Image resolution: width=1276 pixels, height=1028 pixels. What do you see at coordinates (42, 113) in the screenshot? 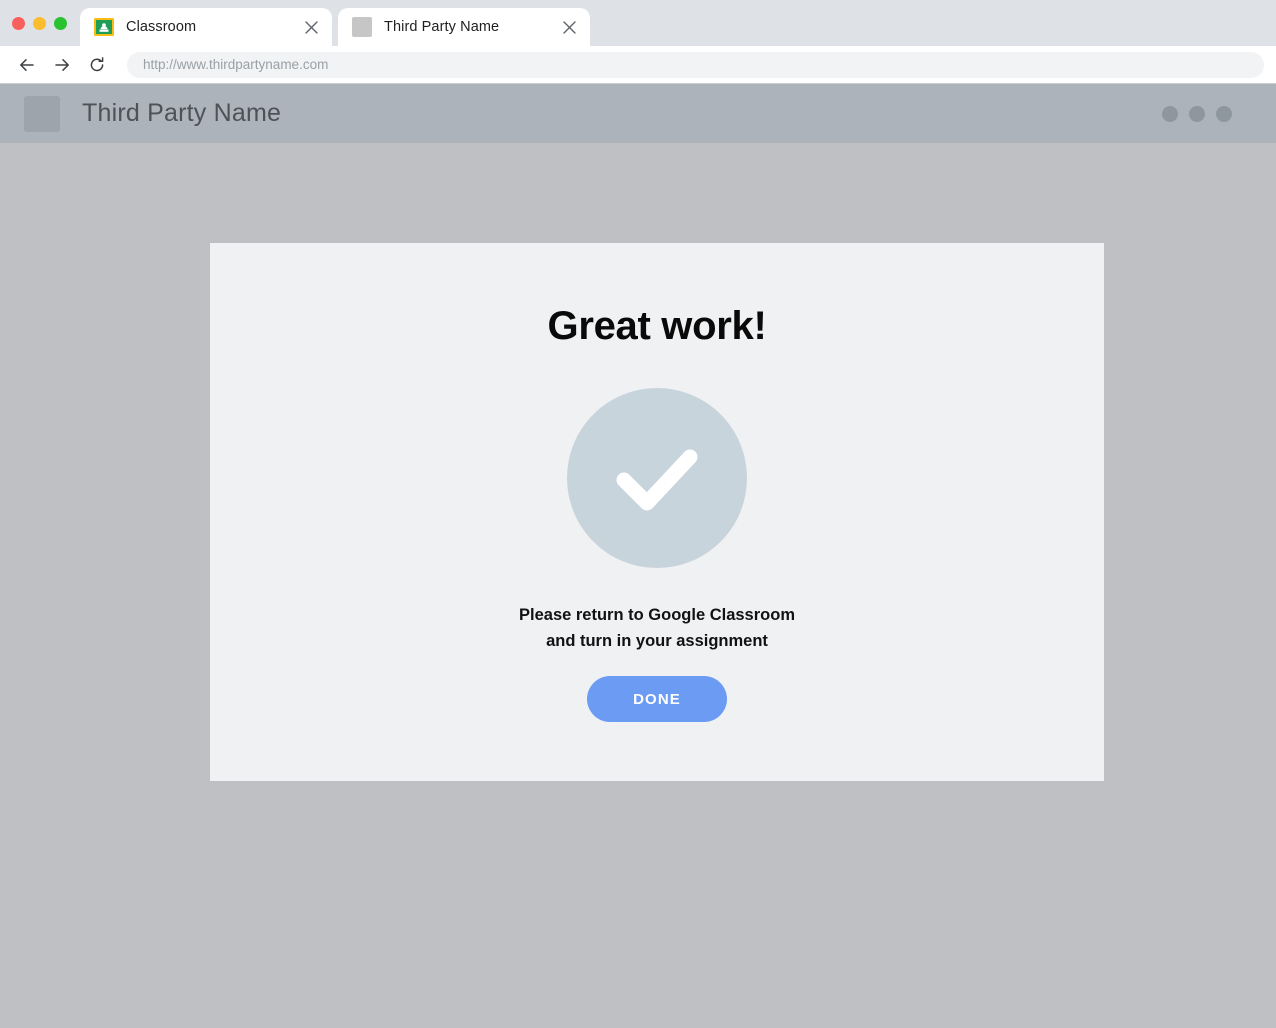
I see `site-logo-placeholder` at bounding box center [42, 113].